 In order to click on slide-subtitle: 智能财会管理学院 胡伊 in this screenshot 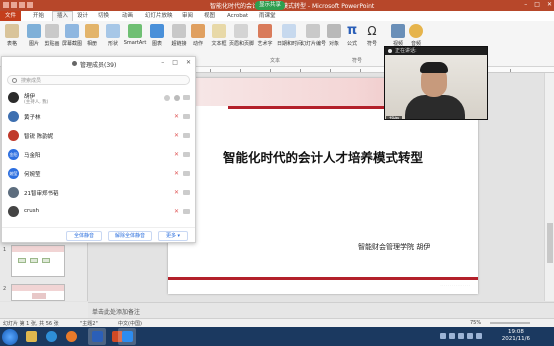, I will do `click(394, 247)`.